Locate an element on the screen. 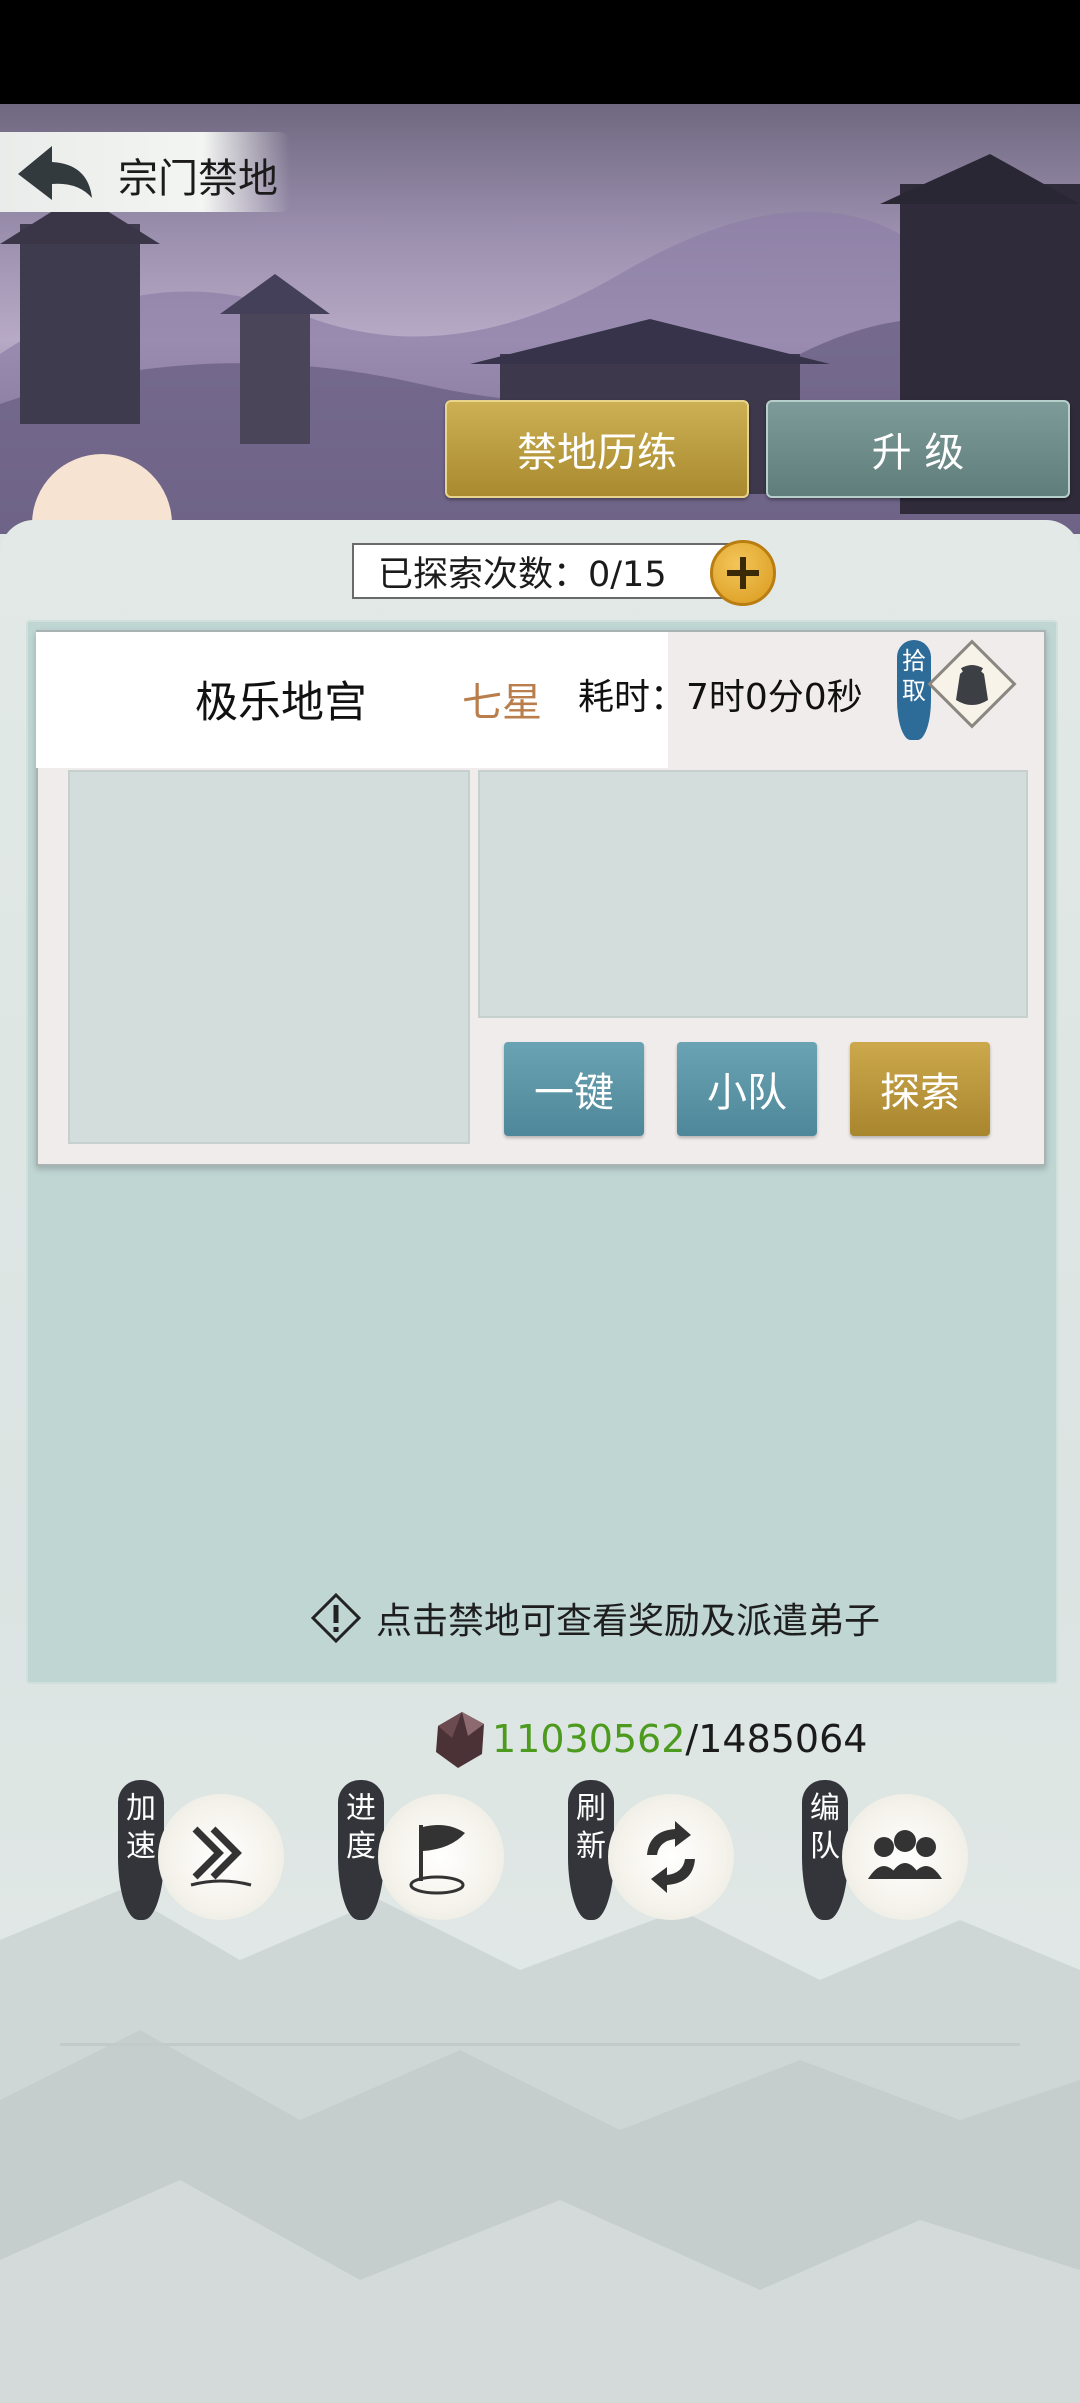 This screenshot has width=1080, height=2403. refresh-button: 刷新 is located at coordinates (651, 1855).